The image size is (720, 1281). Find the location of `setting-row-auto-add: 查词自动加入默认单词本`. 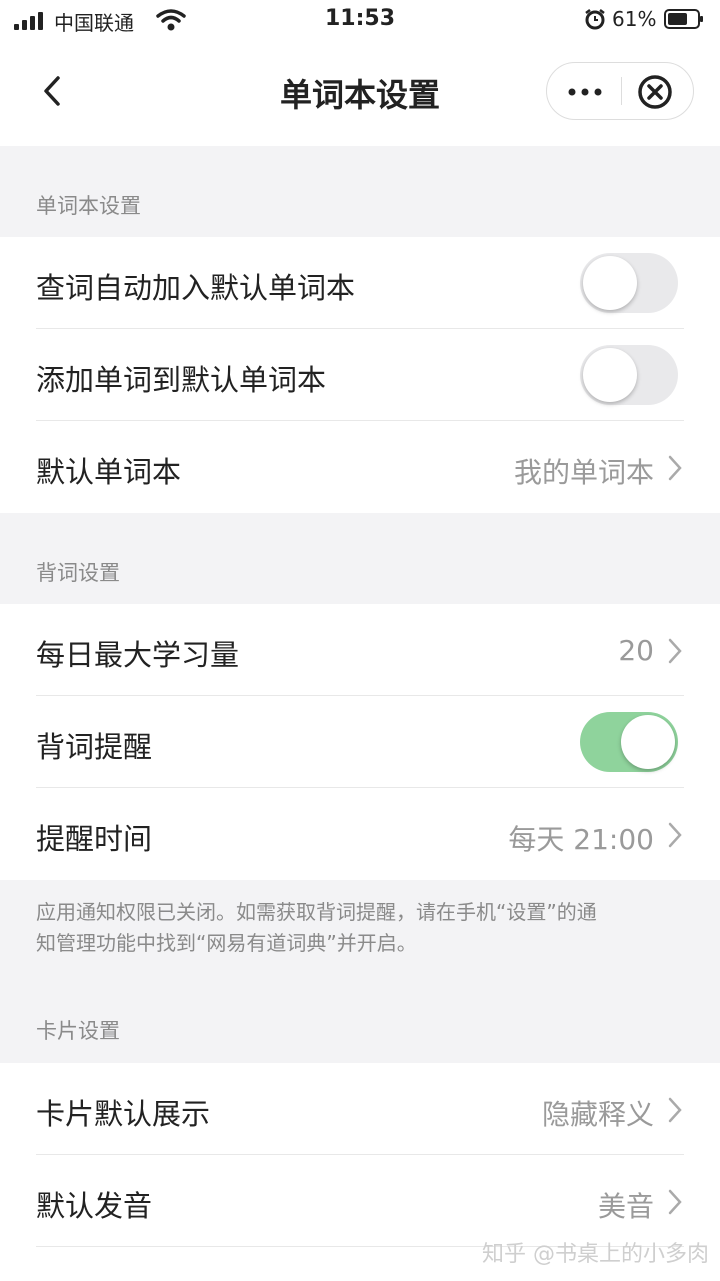

setting-row-auto-add: 查词自动加入默认单词本 is located at coordinates (360, 283).